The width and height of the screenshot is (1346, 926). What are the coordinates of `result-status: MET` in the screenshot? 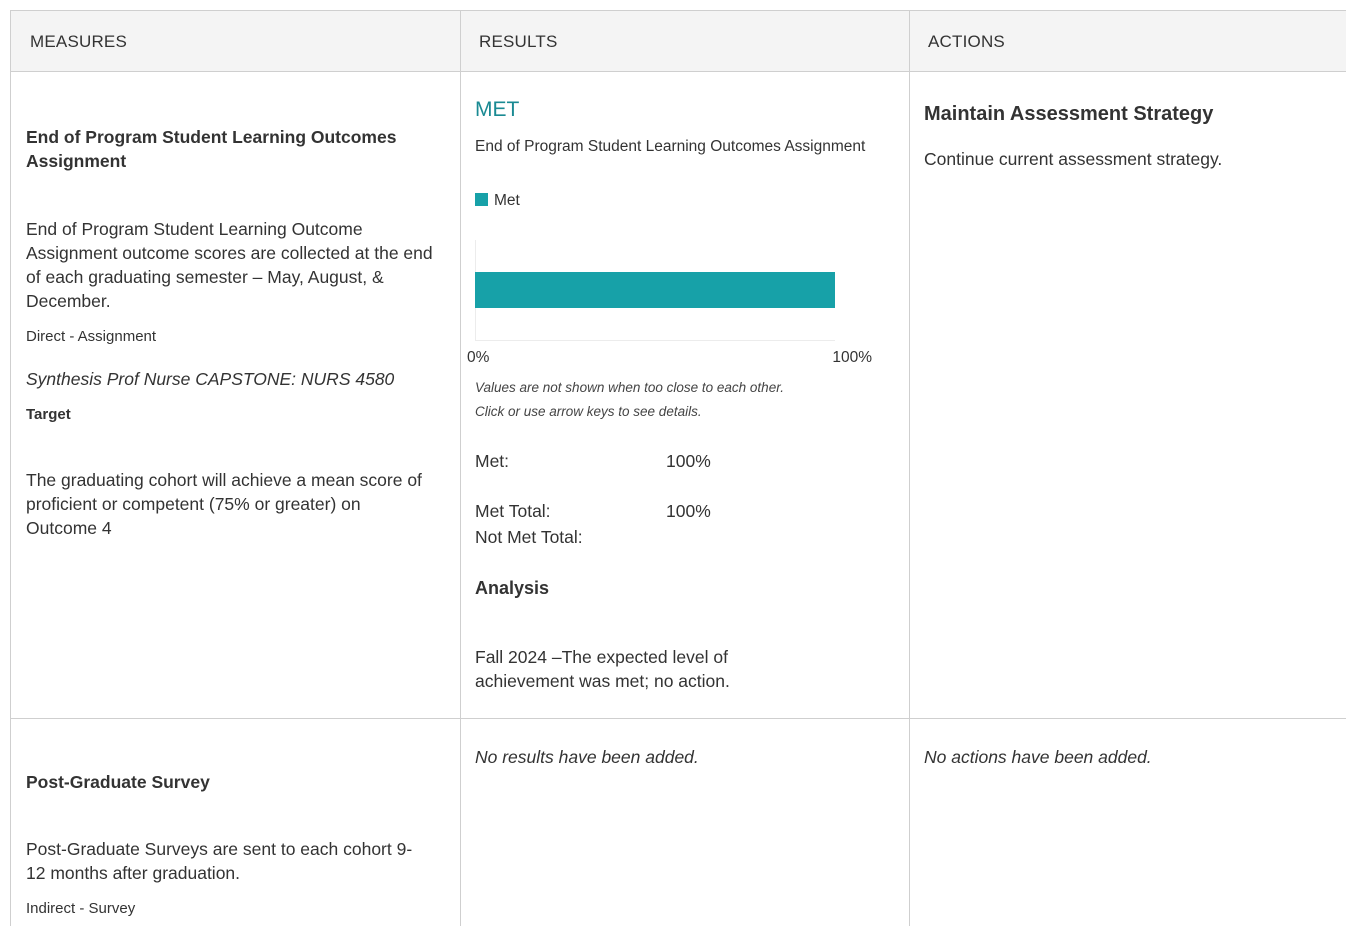 It's located at (497, 109).